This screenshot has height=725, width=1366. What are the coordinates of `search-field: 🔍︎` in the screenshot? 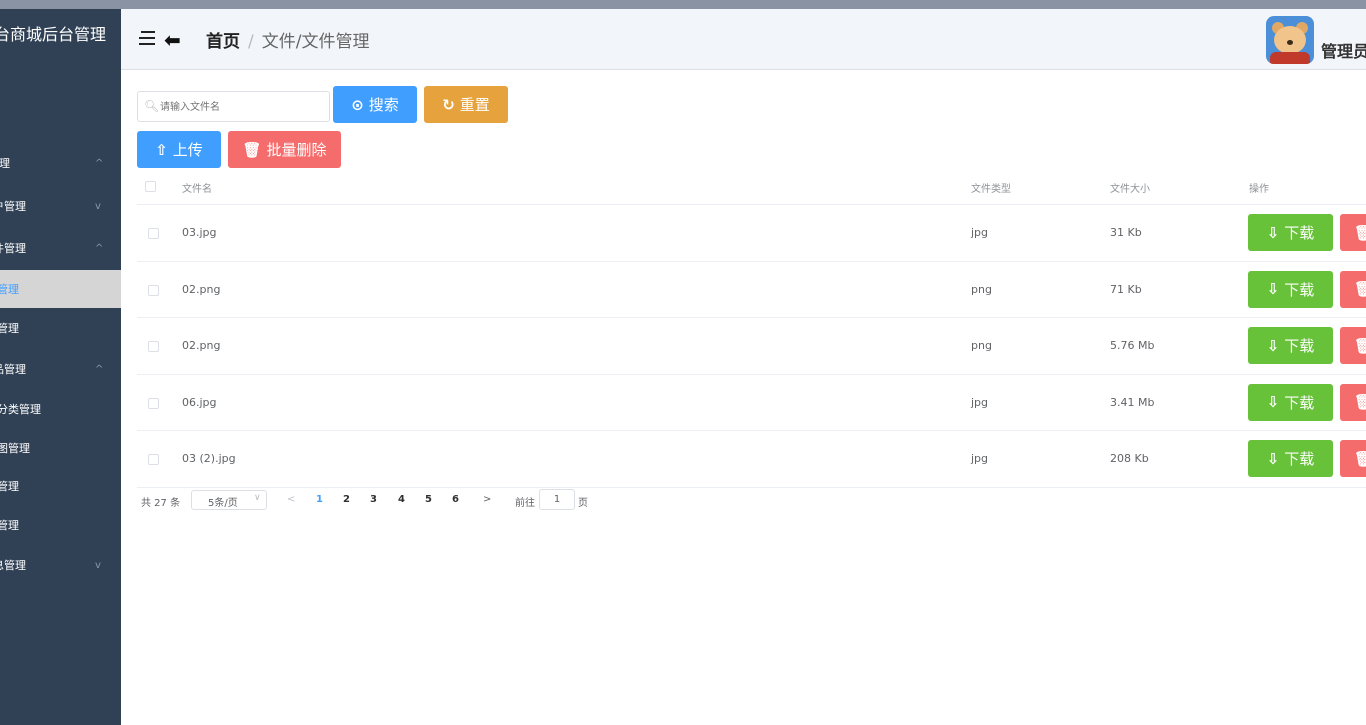 It's located at (233, 106).